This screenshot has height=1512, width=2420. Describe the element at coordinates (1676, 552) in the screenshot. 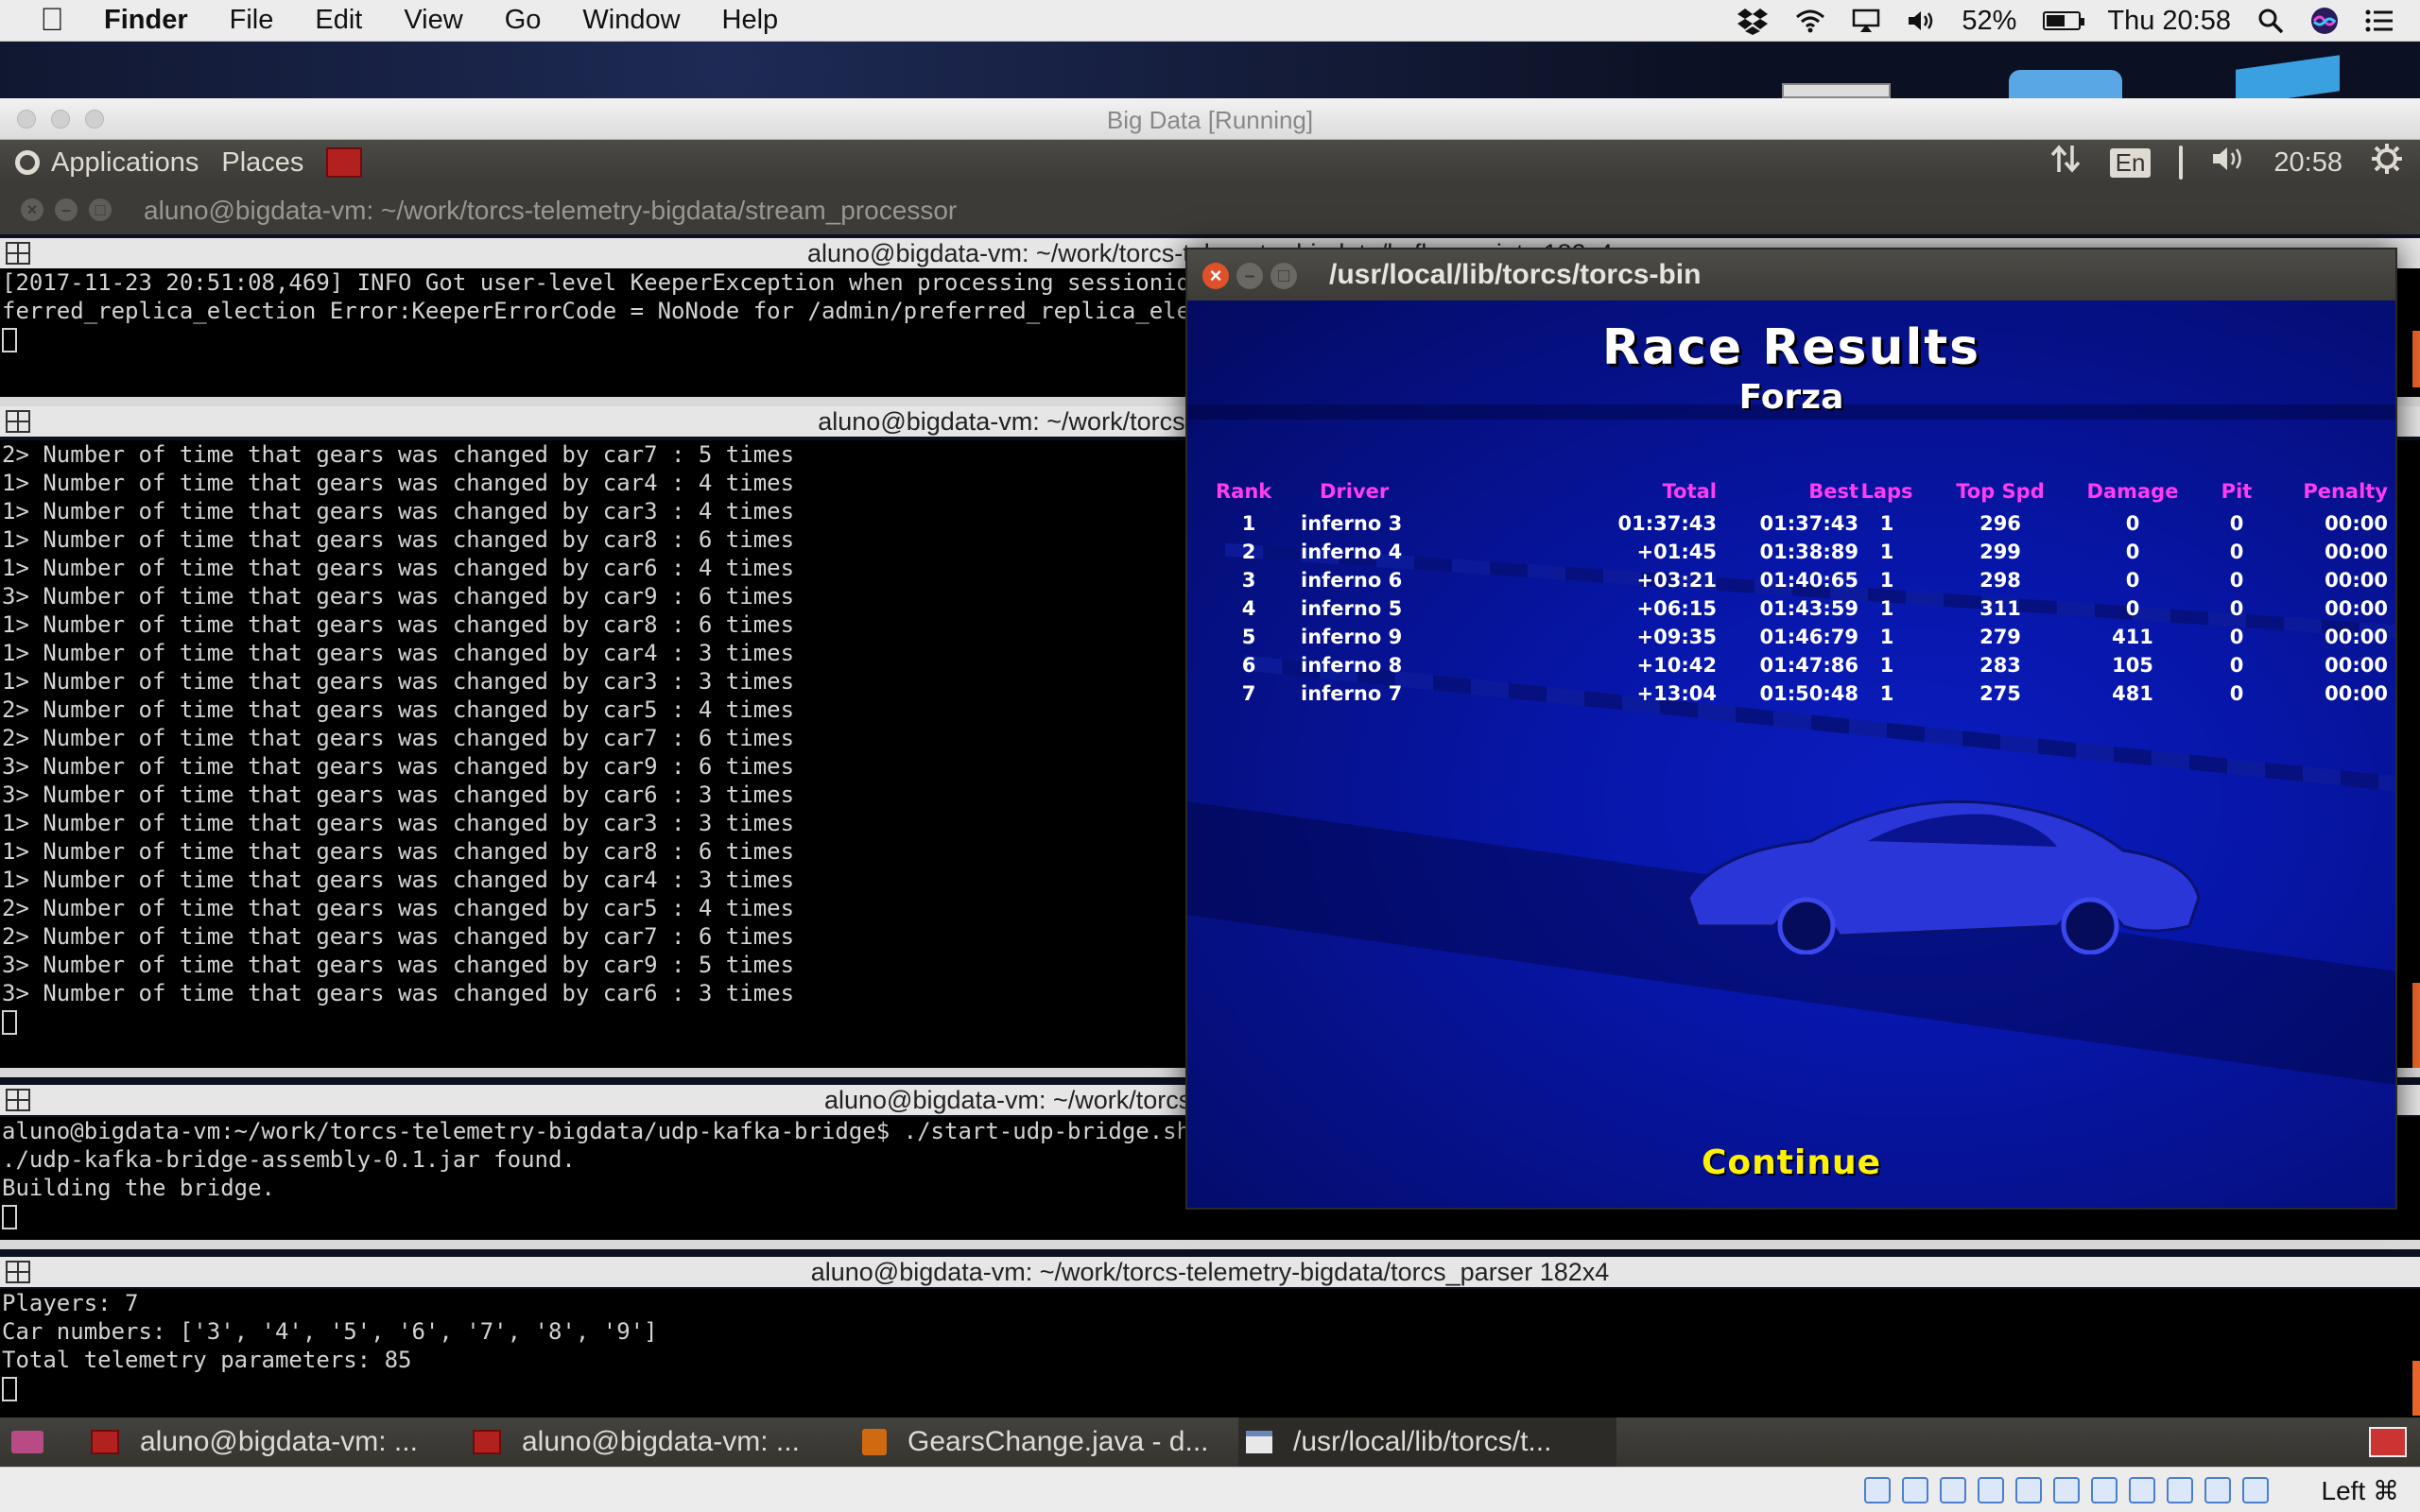

I see `cell-total: +01:45` at that location.